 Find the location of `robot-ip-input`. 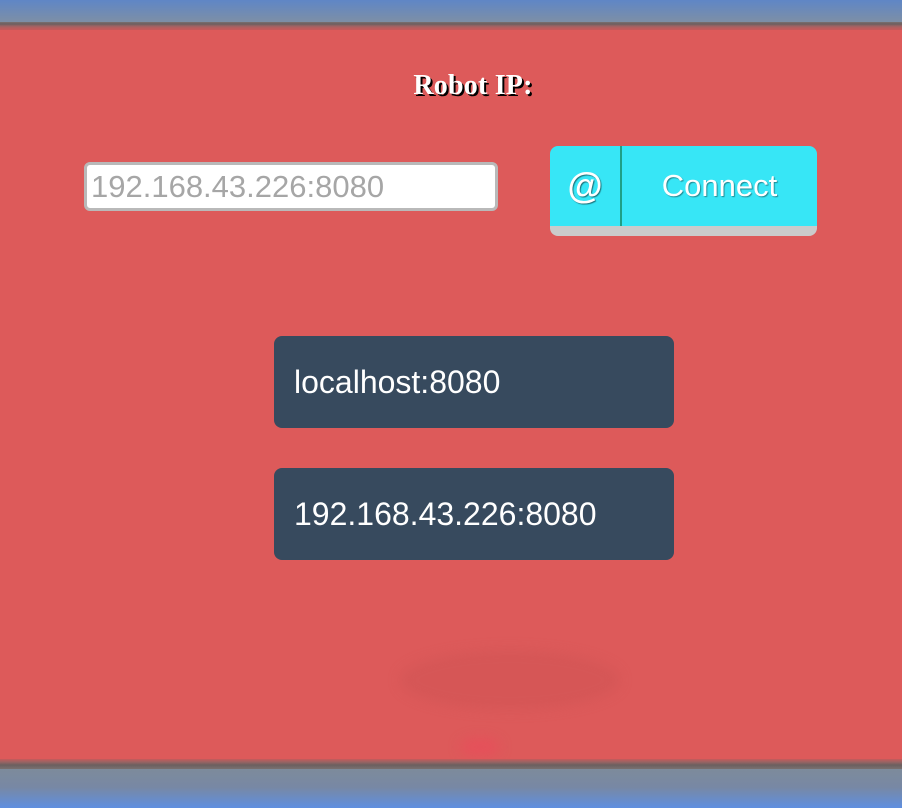

robot-ip-input is located at coordinates (291, 186).